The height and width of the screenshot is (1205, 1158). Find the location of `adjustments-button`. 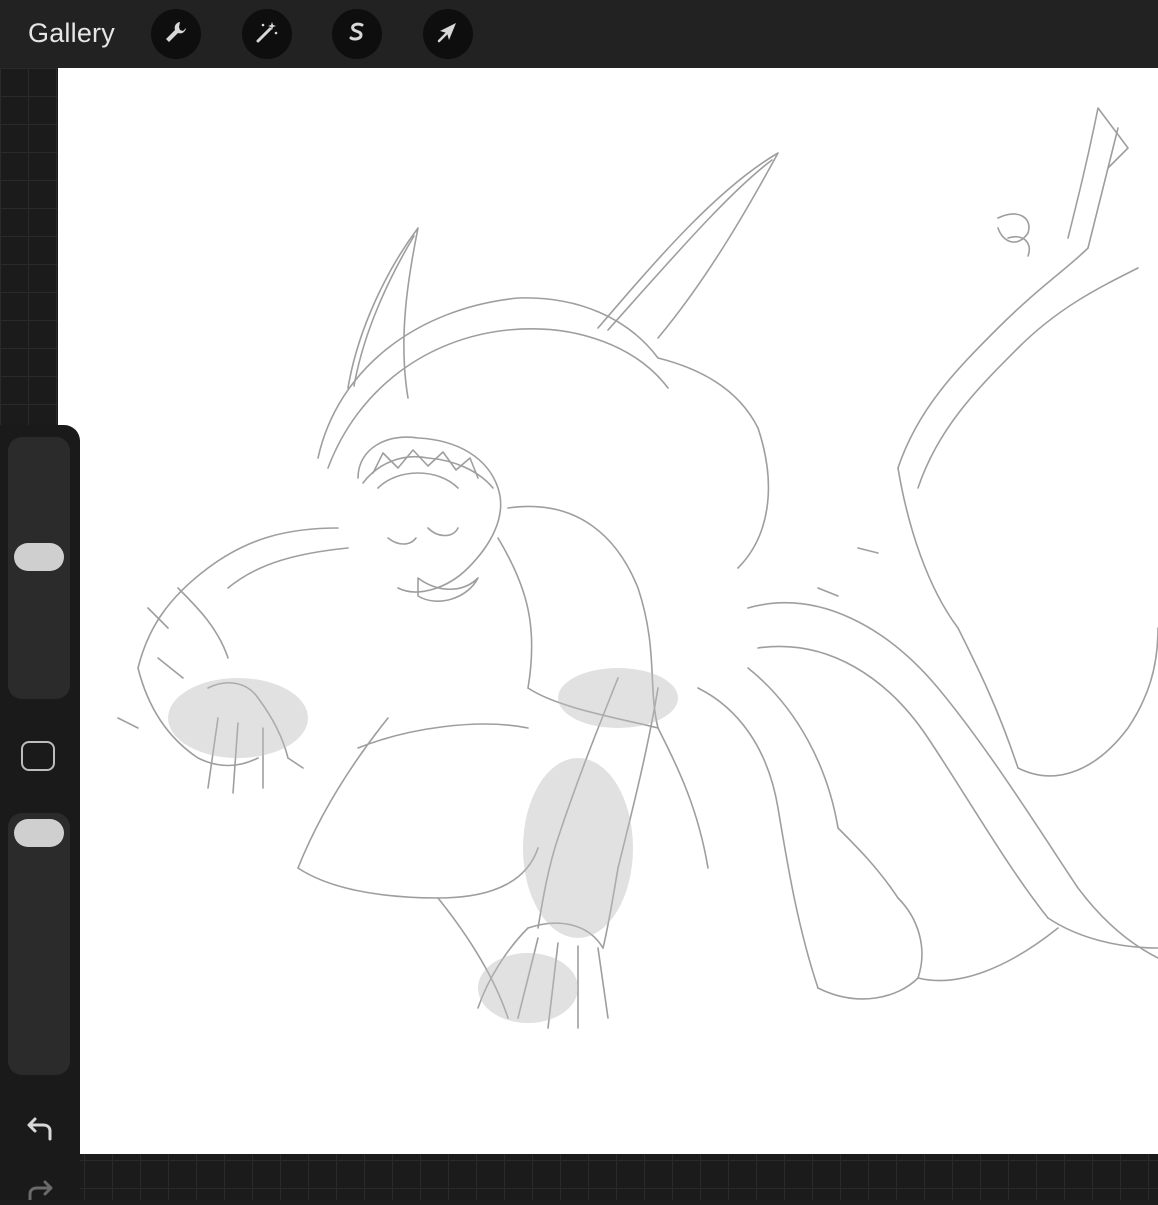

adjustments-button is located at coordinates (267, 34).